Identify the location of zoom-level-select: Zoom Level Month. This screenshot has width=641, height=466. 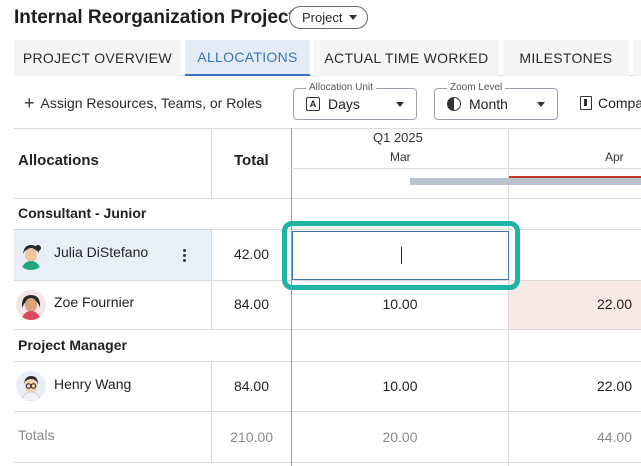
(496, 101).